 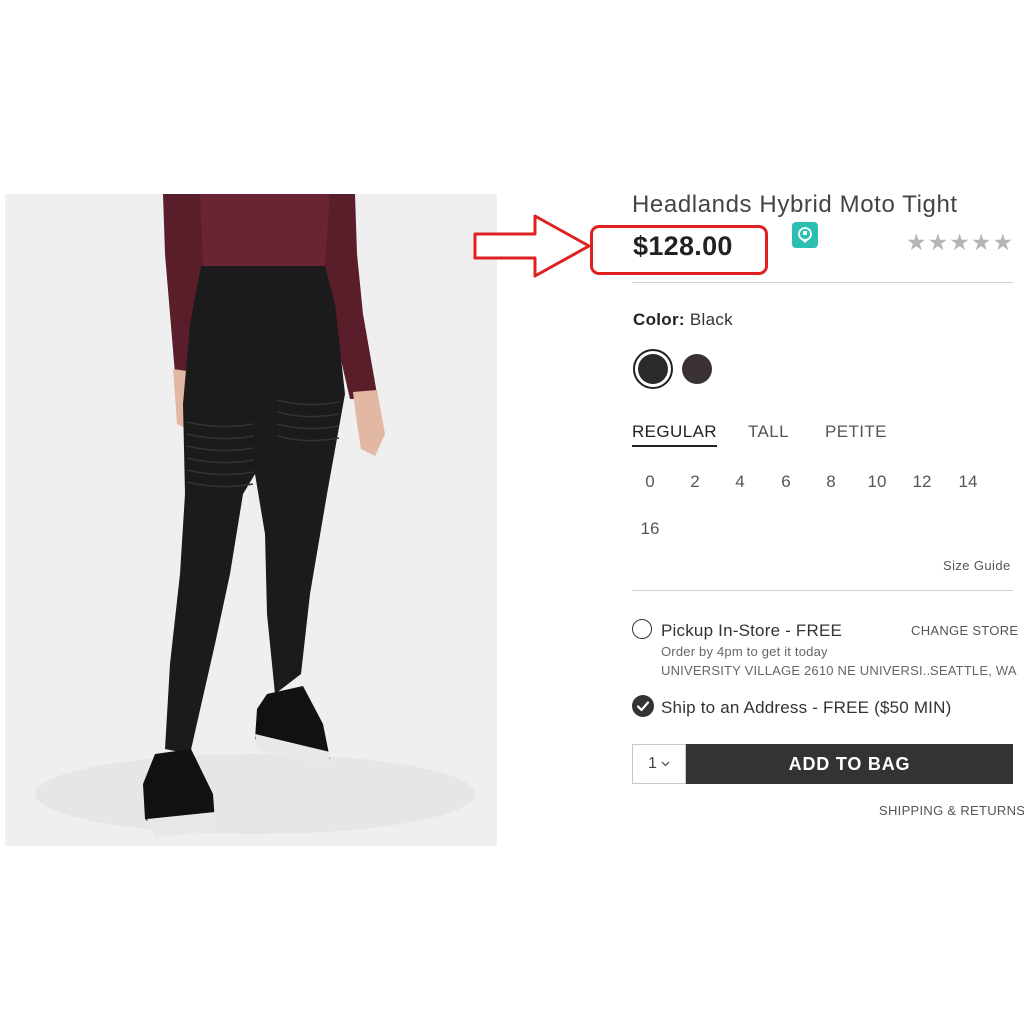 What do you see at coordinates (744, 651) in the screenshot?
I see `pickup-note: Order by 4pm to get it today` at bounding box center [744, 651].